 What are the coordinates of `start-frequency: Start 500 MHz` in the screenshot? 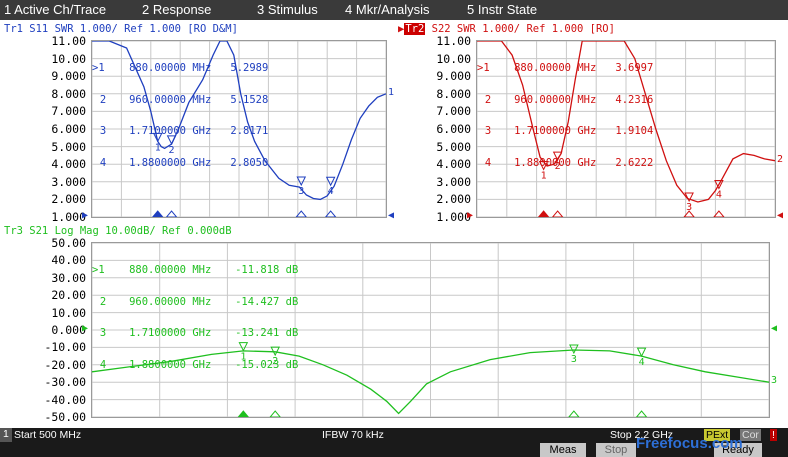 It's located at (47, 435).